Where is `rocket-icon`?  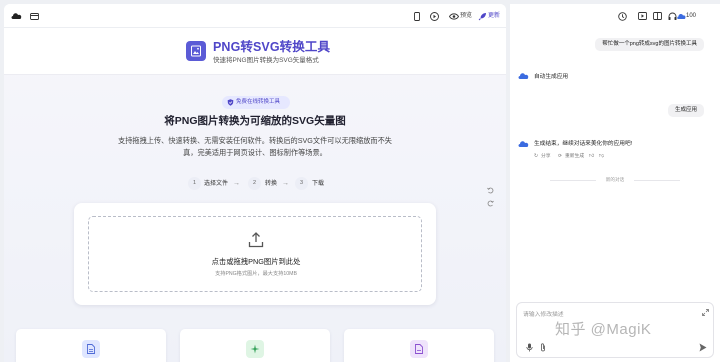
rocket-icon is located at coordinates (482, 16).